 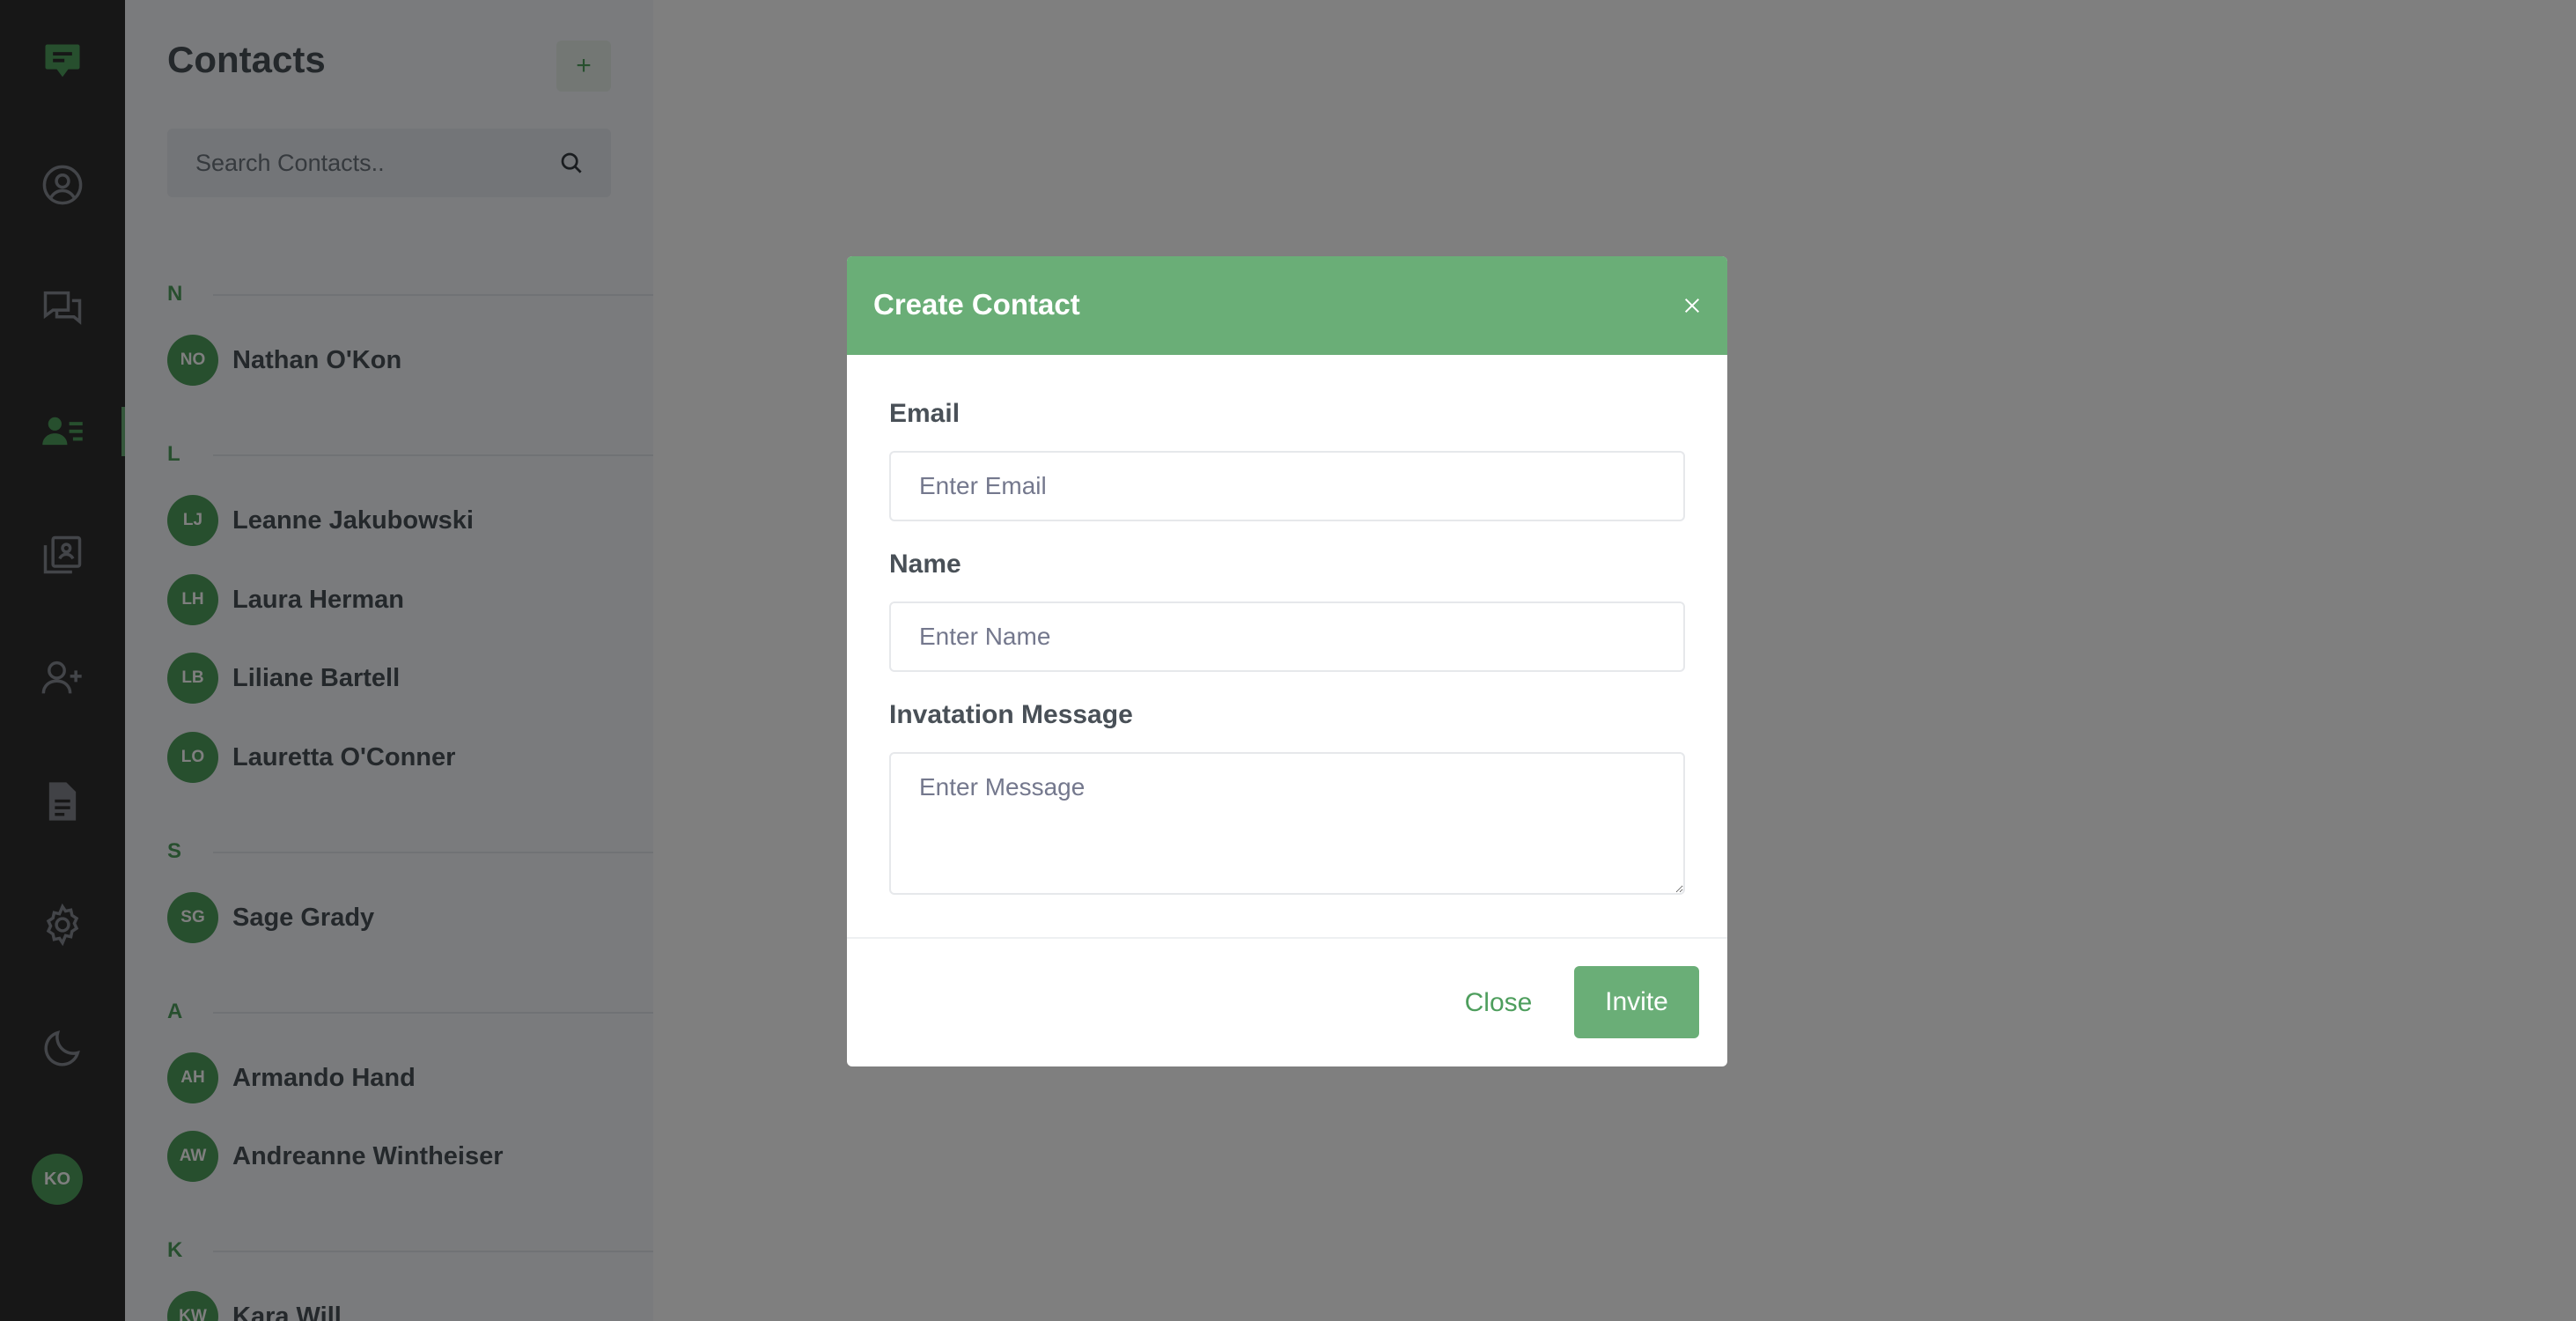 What do you see at coordinates (1499, 1003) in the screenshot?
I see `close-button: Close` at bounding box center [1499, 1003].